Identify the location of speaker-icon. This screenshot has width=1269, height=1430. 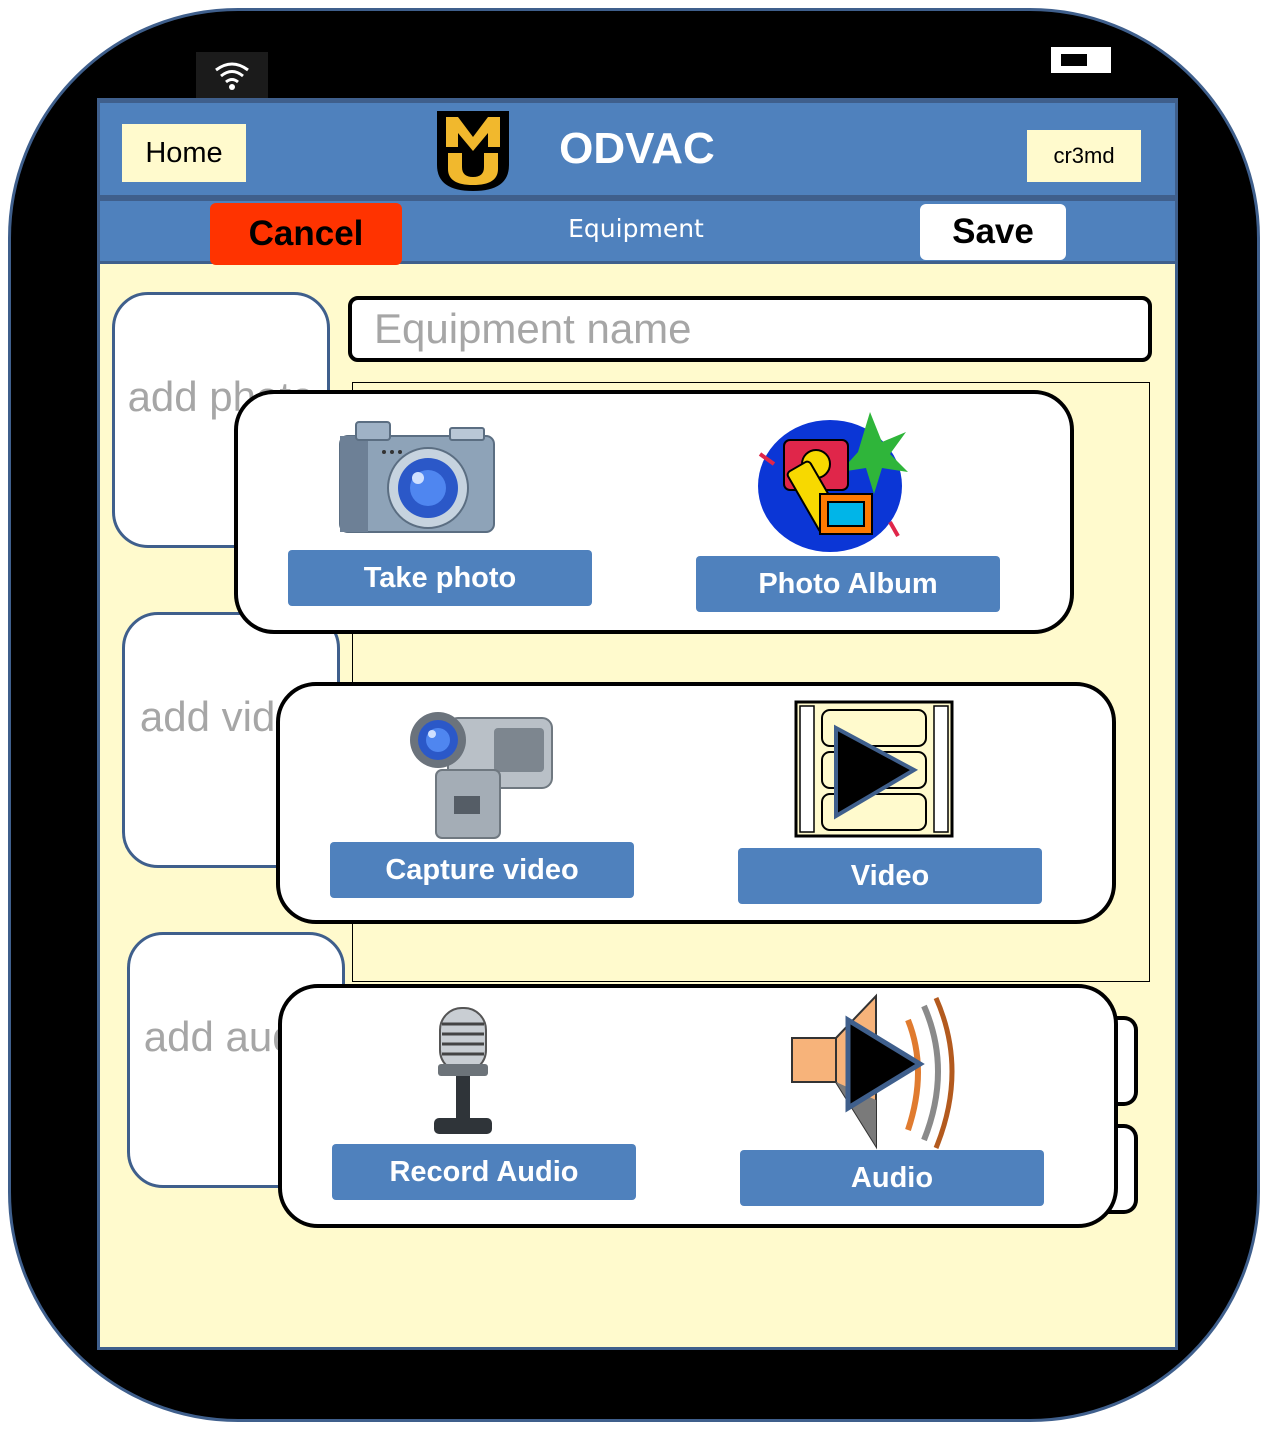
(878, 1072).